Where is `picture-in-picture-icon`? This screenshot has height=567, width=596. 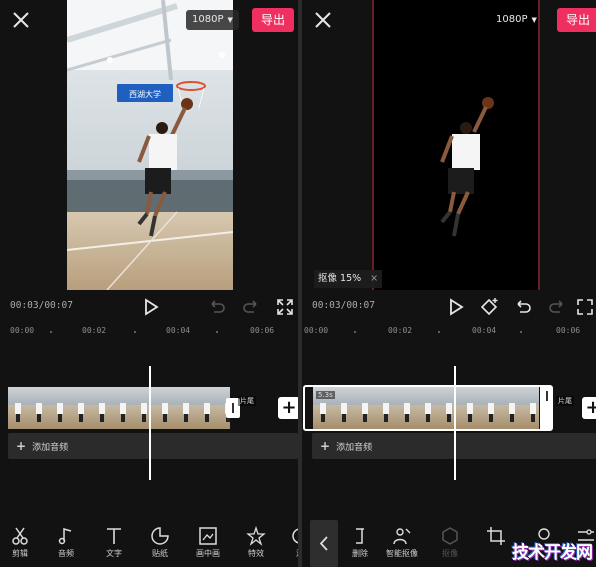 picture-in-picture-icon is located at coordinates (208, 536).